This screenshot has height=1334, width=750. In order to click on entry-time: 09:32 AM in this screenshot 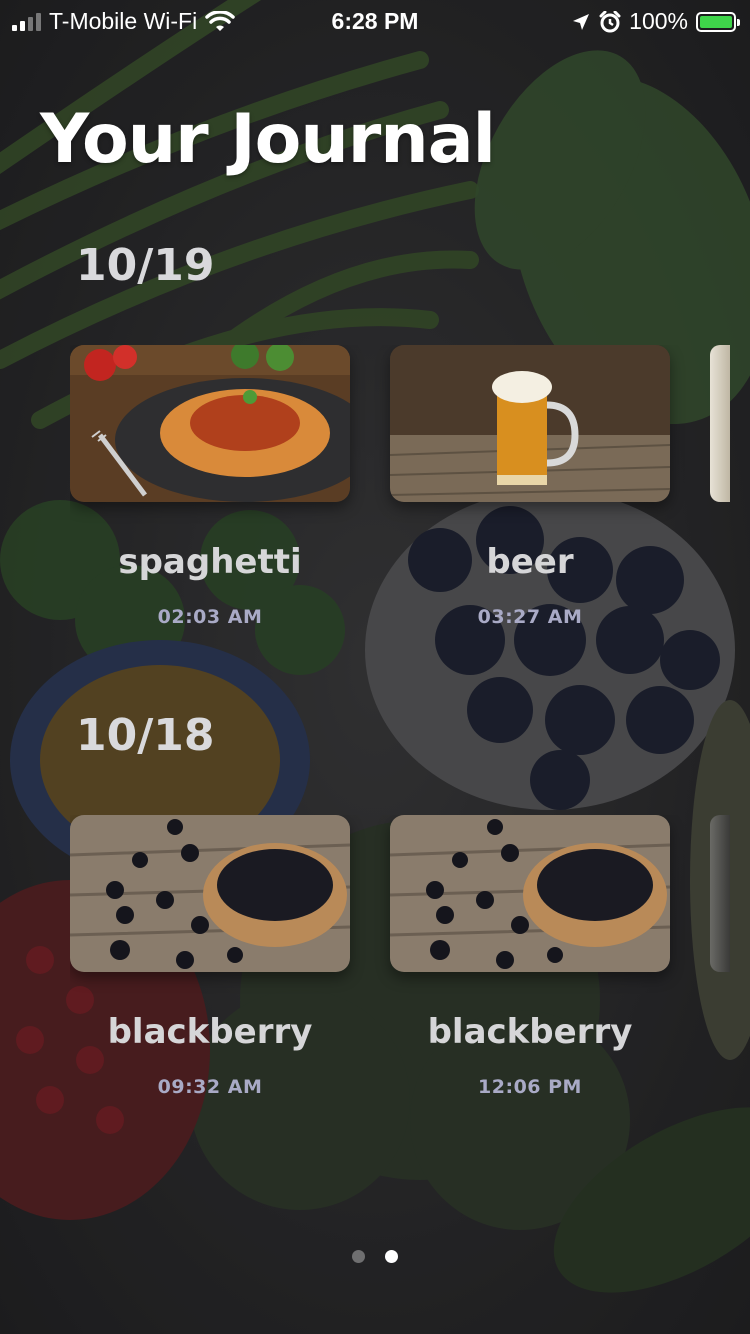, I will do `click(210, 1087)`.